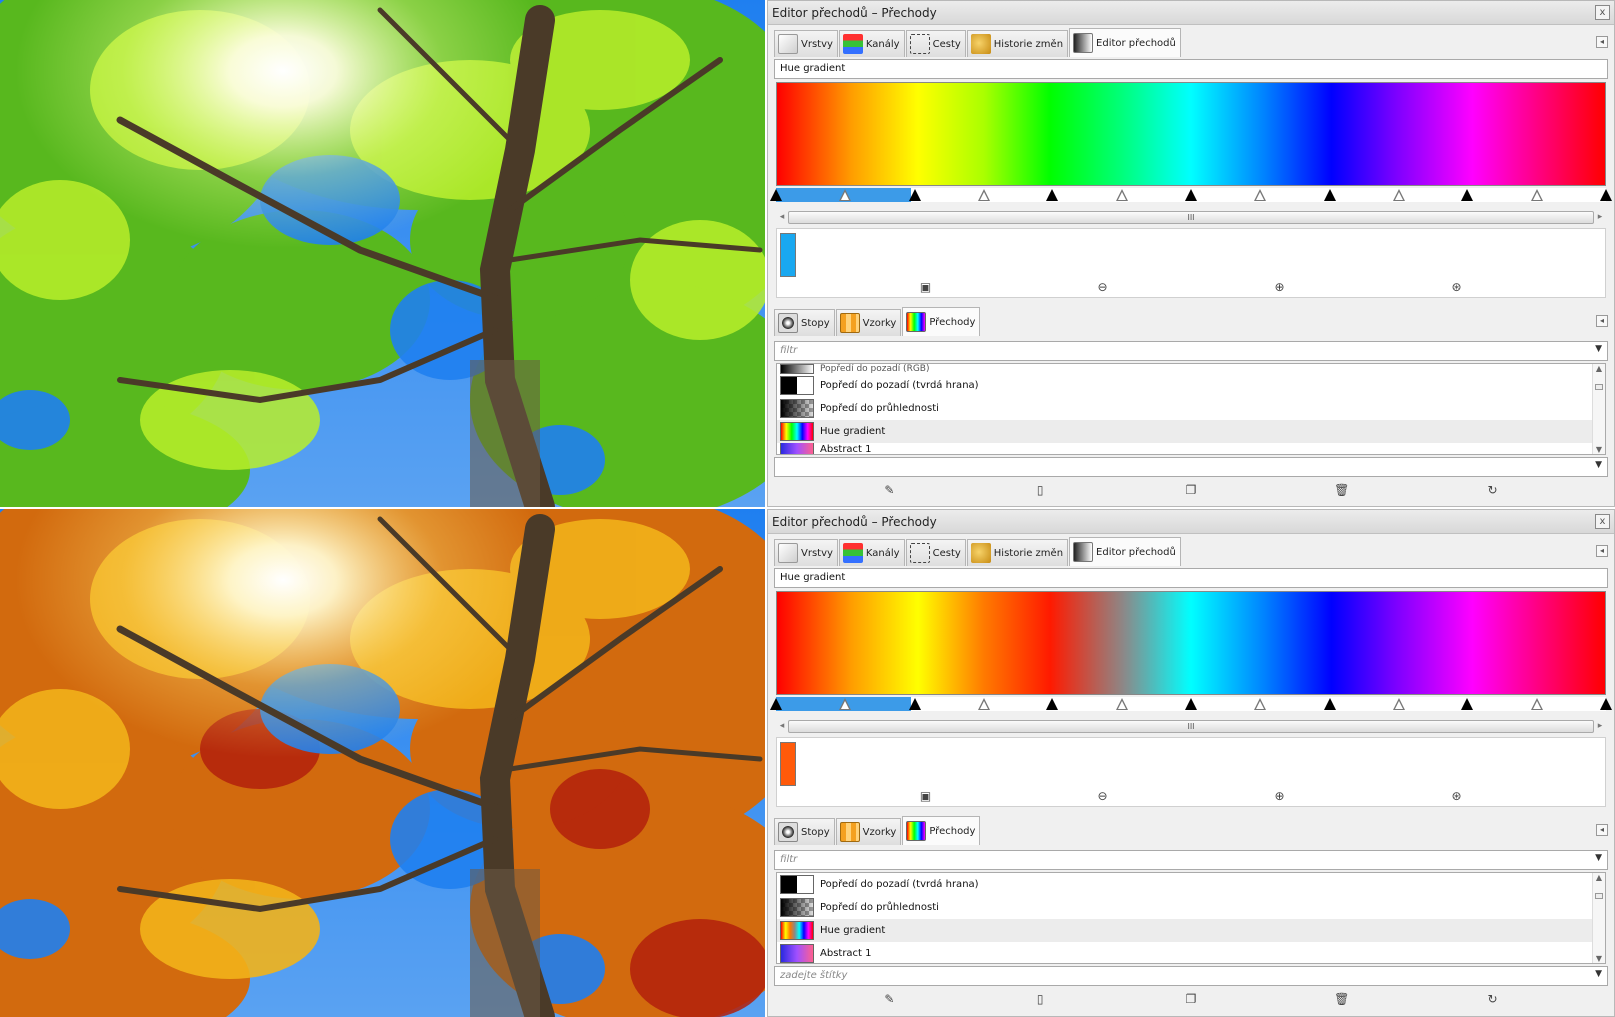  What do you see at coordinates (1191, 467) in the screenshot?
I see `tag-input: ▼` at bounding box center [1191, 467].